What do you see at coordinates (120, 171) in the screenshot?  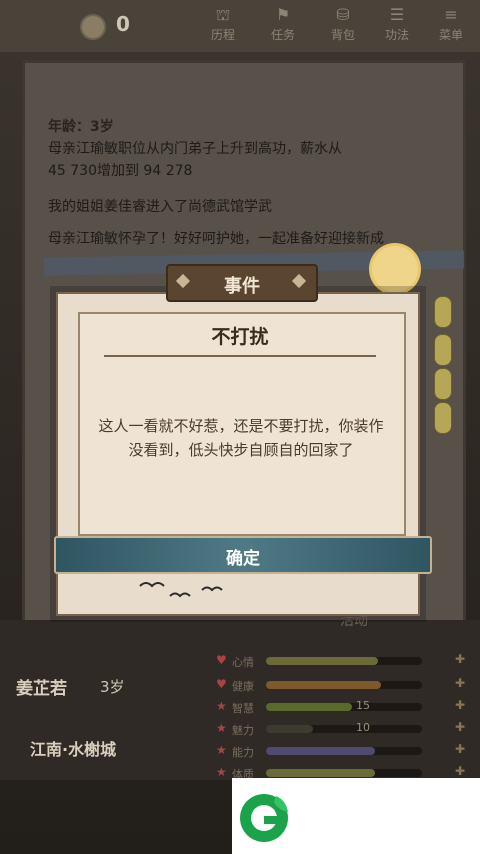 I see `journal-entry: 45 730增加到 94 278` at bounding box center [120, 171].